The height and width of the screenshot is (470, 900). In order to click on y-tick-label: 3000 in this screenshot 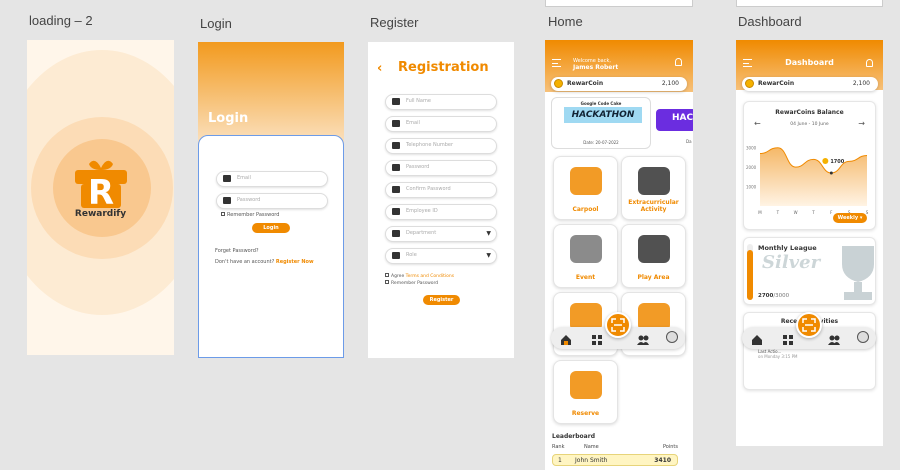, I will do `click(751, 148)`.